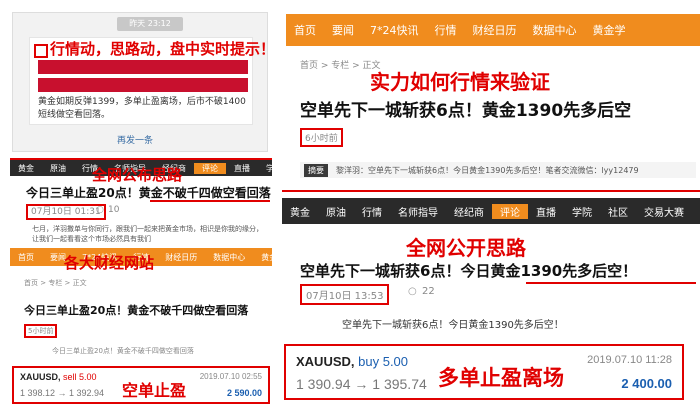  Describe the element at coordinates (394, 30) in the screenshot. I see `nav-item: 7*24快讯` at that location.